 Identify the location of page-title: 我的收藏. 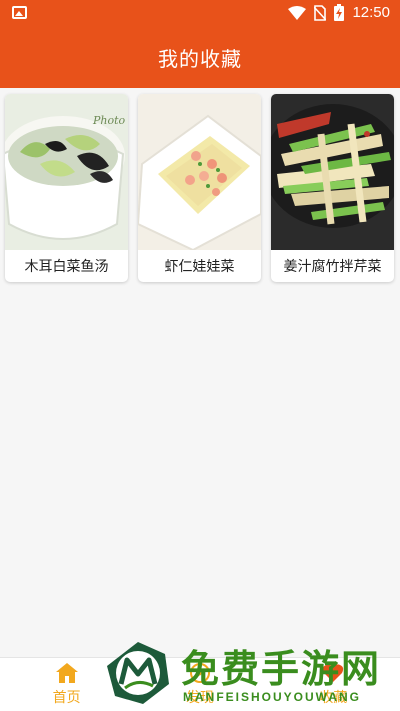
(200, 58).